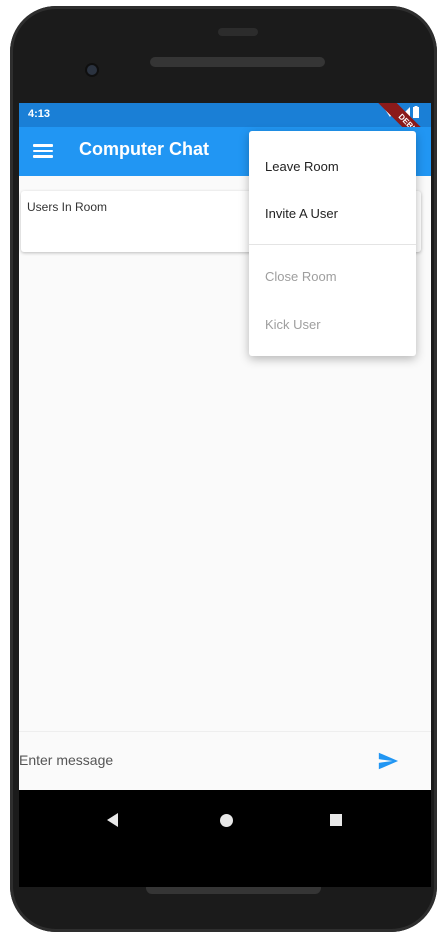 This screenshot has width=447, height=938. What do you see at coordinates (293, 324) in the screenshot?
I see `menu-item-kick-user: Kick User` at bounding box center [293, 324].